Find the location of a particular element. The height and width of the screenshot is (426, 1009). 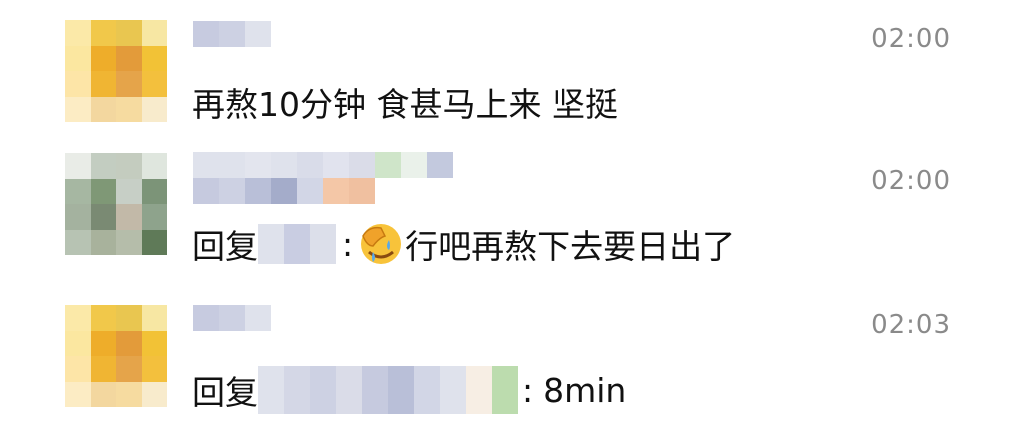

message-body: 8min is located at coordinates (585, 390).